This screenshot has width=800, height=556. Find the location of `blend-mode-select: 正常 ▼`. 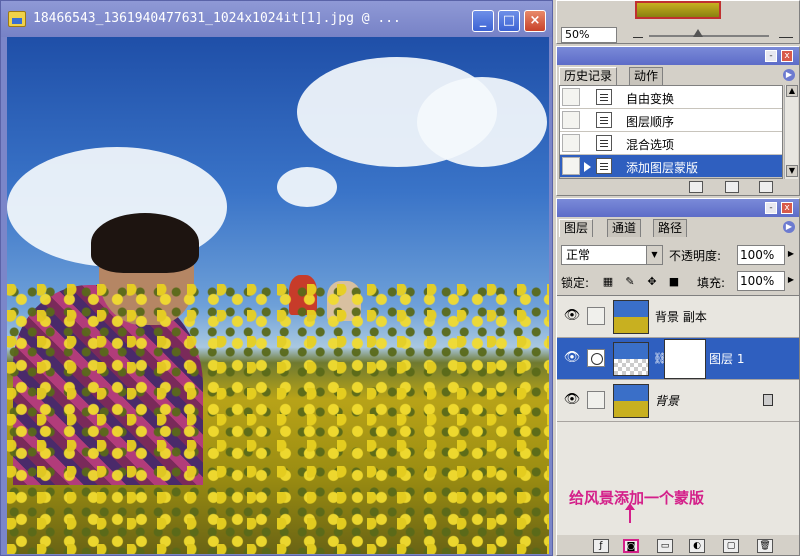

blend-mode-select: 正常 ▼ is located at coordinates (612, 255).